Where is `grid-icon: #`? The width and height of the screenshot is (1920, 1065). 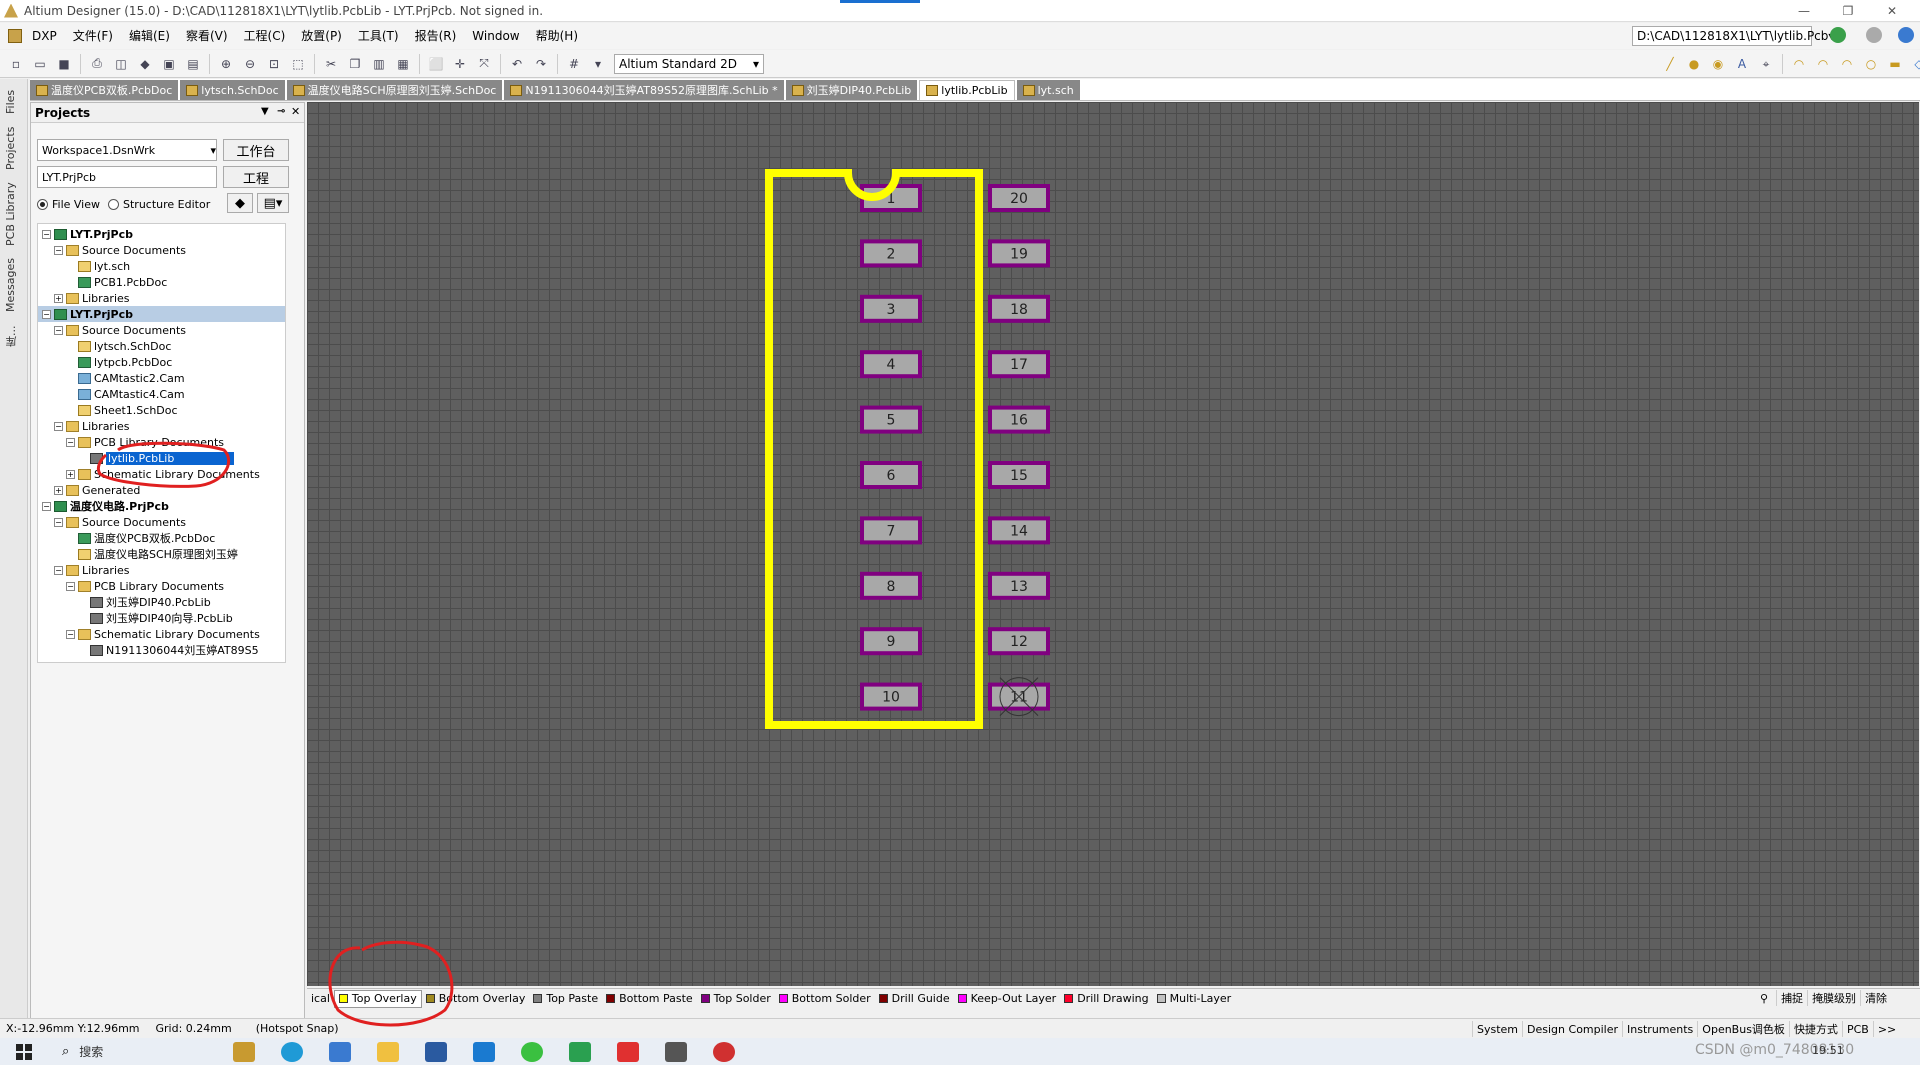 grid-icon: # is located at coordinates (574, 64).